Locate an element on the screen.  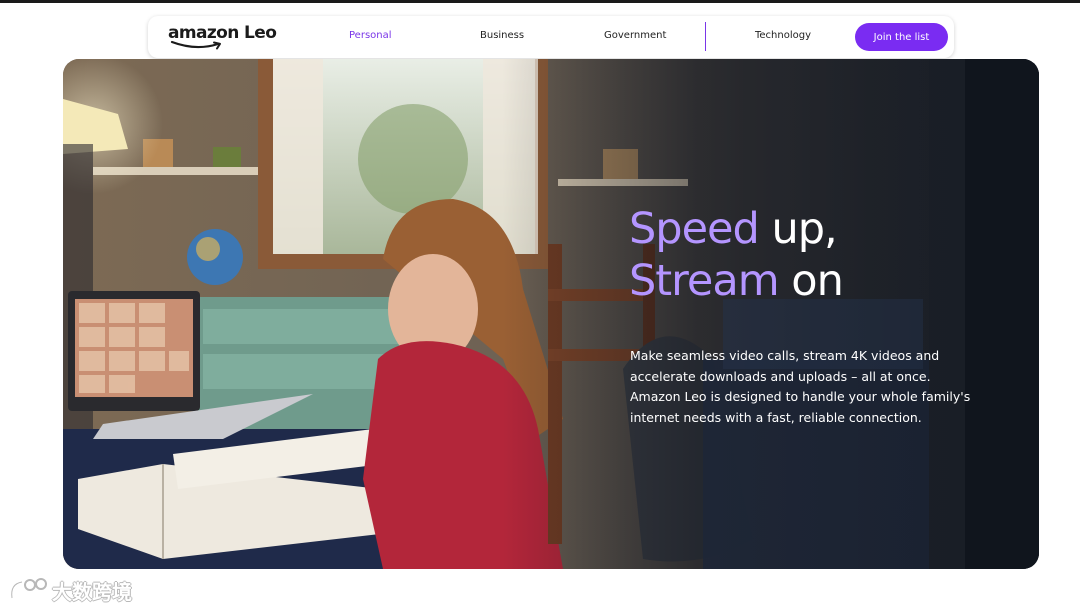
hero-headline: Speed up, Stream on is located at coordinates (736, 255).